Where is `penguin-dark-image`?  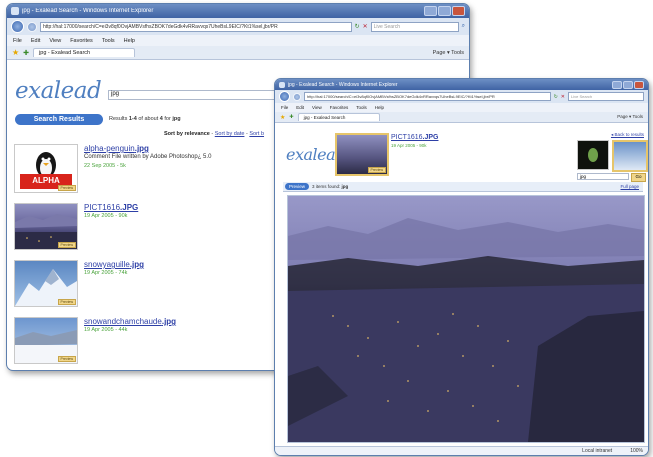
penguin-dark-image is located at coordinates (593, 155).